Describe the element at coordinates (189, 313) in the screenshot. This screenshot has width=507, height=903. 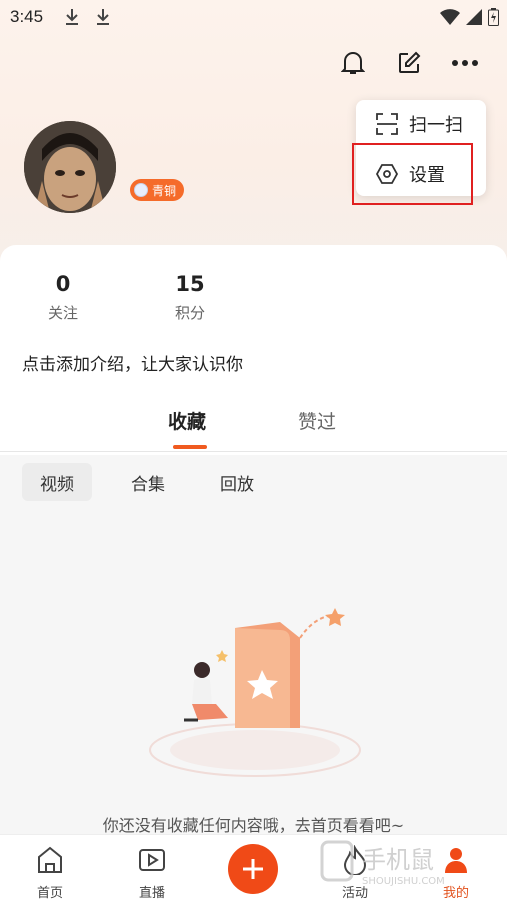
I see `stat-points-label: 积分` at that location.